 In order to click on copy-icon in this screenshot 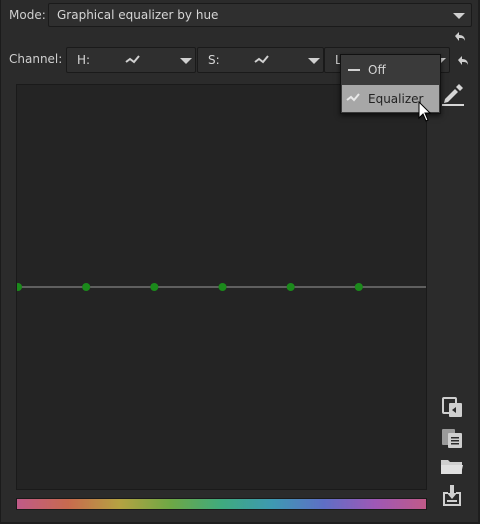, I will do `click(452, 407)`.